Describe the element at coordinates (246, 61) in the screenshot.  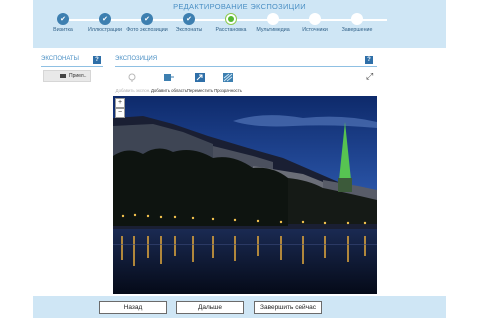
I see `exposition-heading: ЭКСПОЗИЦИЯ` at that location.